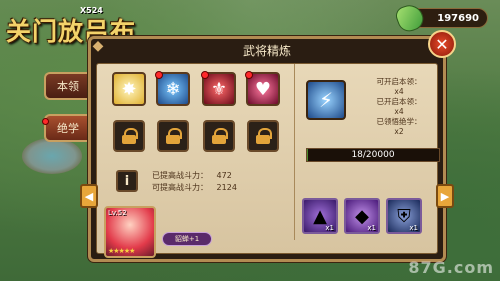  I want to click on currency-value: 197690, so click(458, 18).